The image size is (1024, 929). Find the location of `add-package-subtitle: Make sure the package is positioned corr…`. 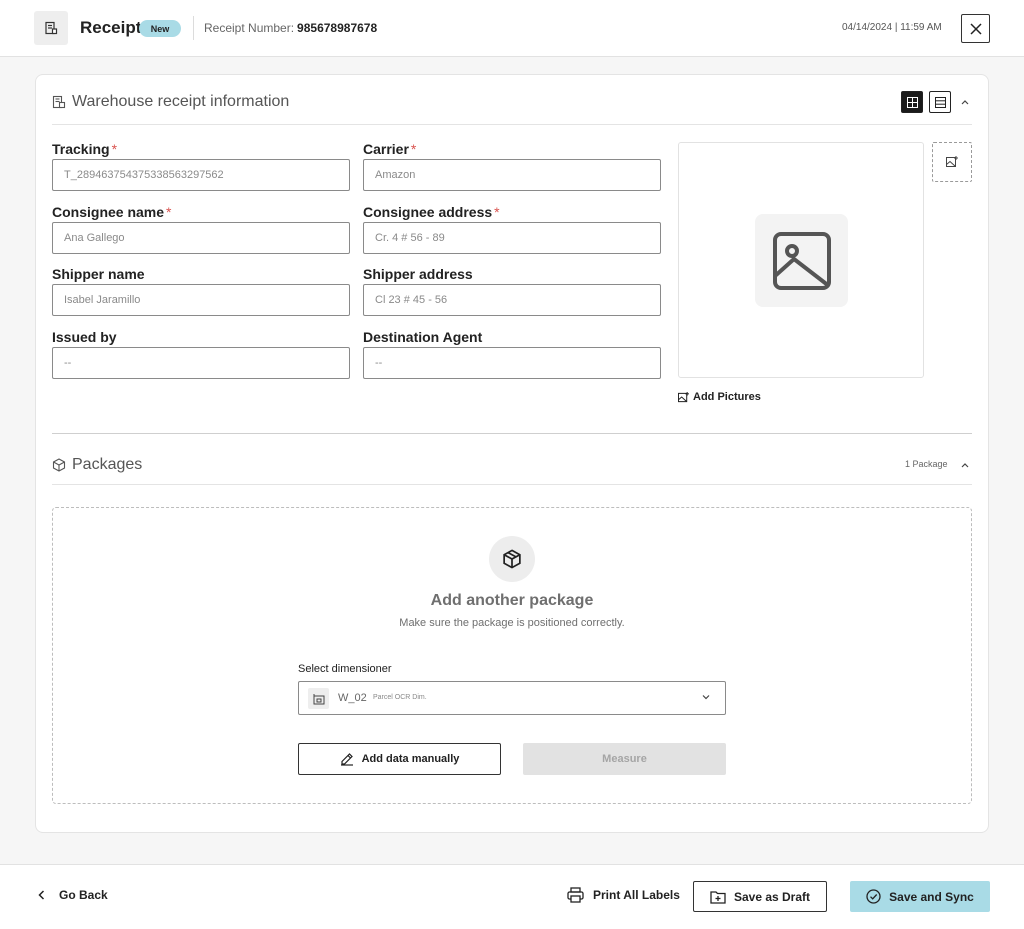

add-package-subtitle: Make sure the package is positioned corr… is located at coordinates (512, 623).